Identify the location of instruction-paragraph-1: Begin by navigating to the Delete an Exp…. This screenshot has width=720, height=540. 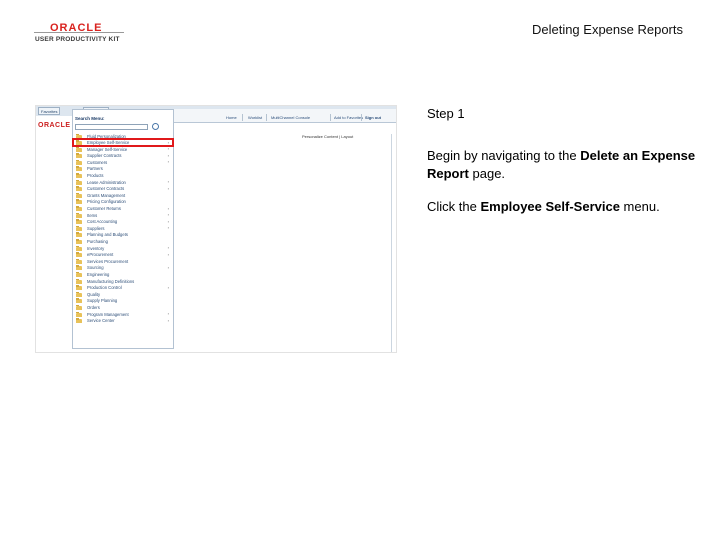
(562, 165).